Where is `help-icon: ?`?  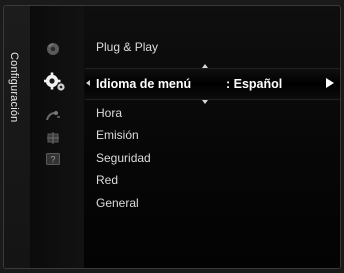
help-icon: ? is located at coordinates (53, 159).